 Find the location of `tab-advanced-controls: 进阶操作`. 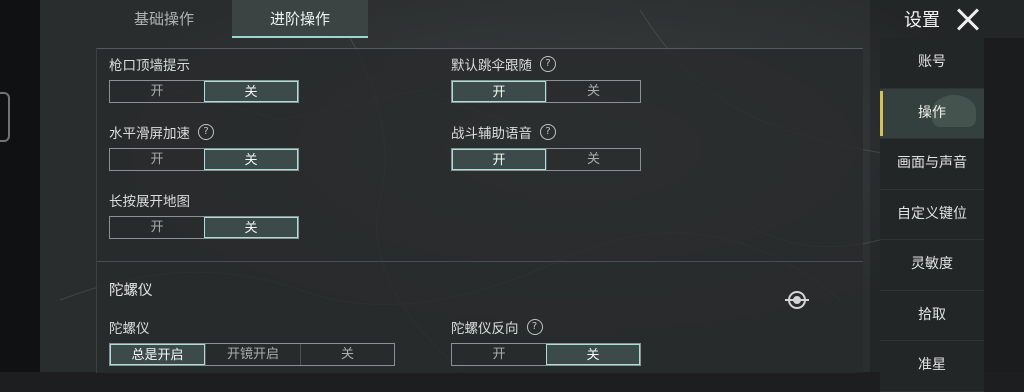

tab-advanced-controls: 进阶操作 is located at coordinates (300, 19).